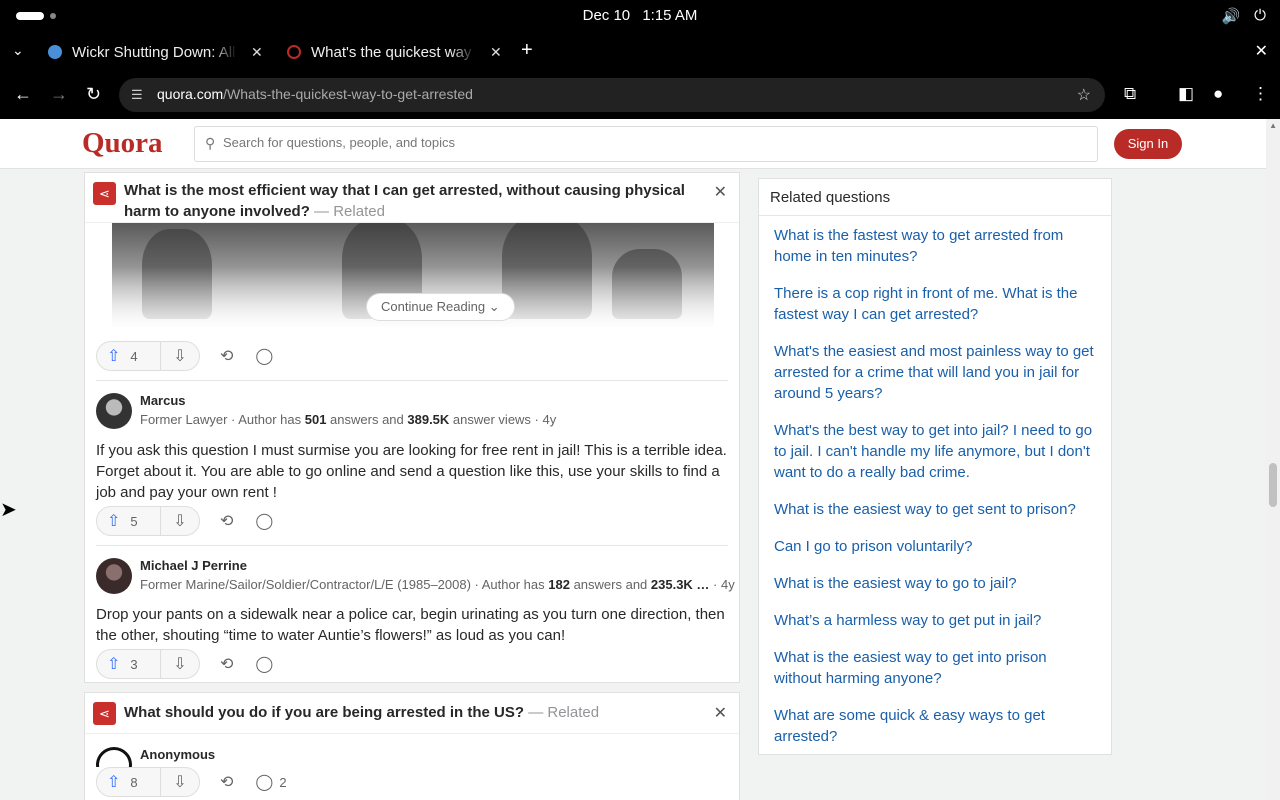 This screenshot has width=1280, height=800. Describe the element at coordinates (294, 52) in the screenshot. I see `quora-favicon-icon` at that location.